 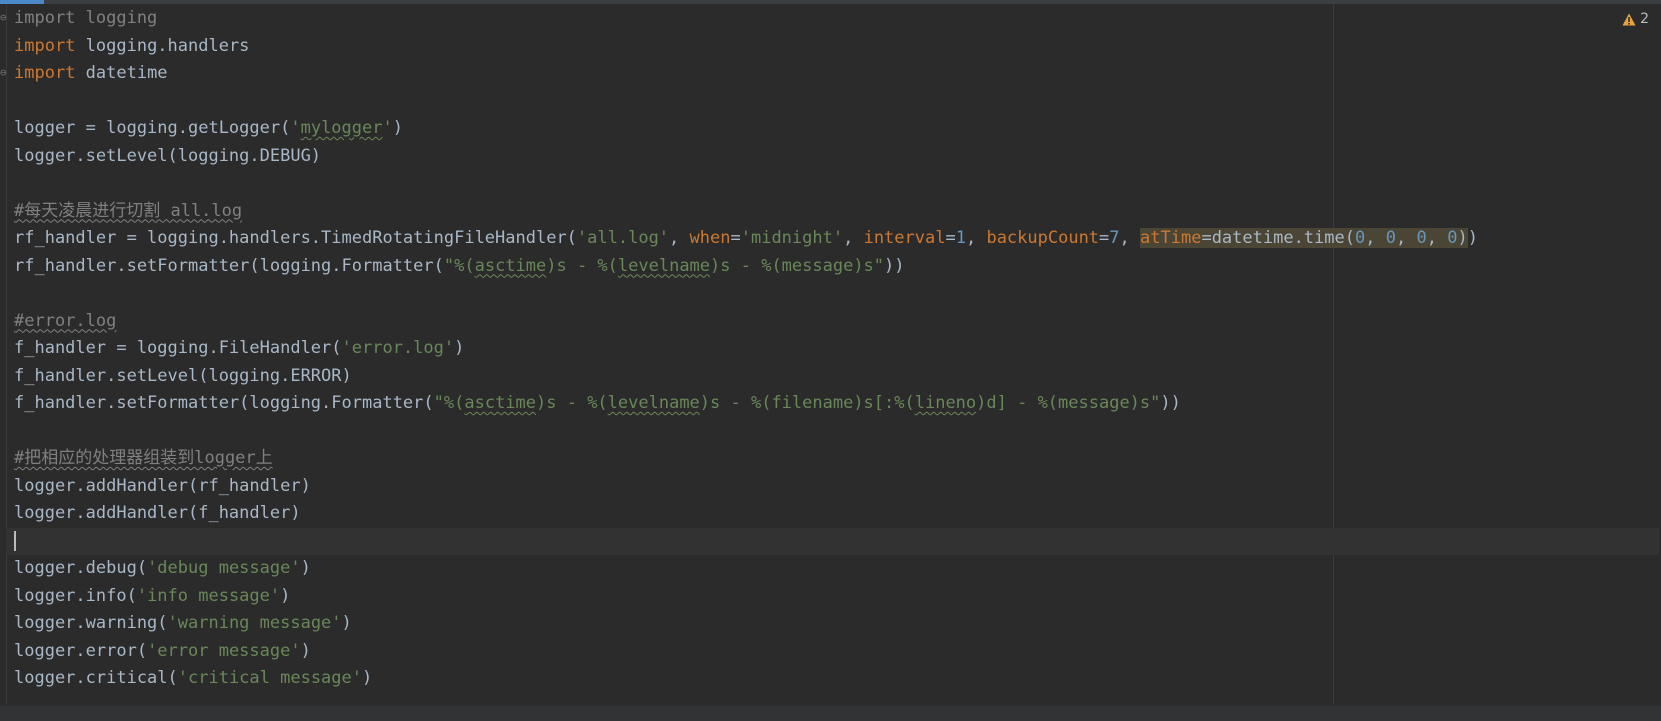 What do you see at coordinates (824, 377) in the screenshot?
I see `code-line: f_handler.setLevel(logging.ERROR)` at bounding box center [824, 377].